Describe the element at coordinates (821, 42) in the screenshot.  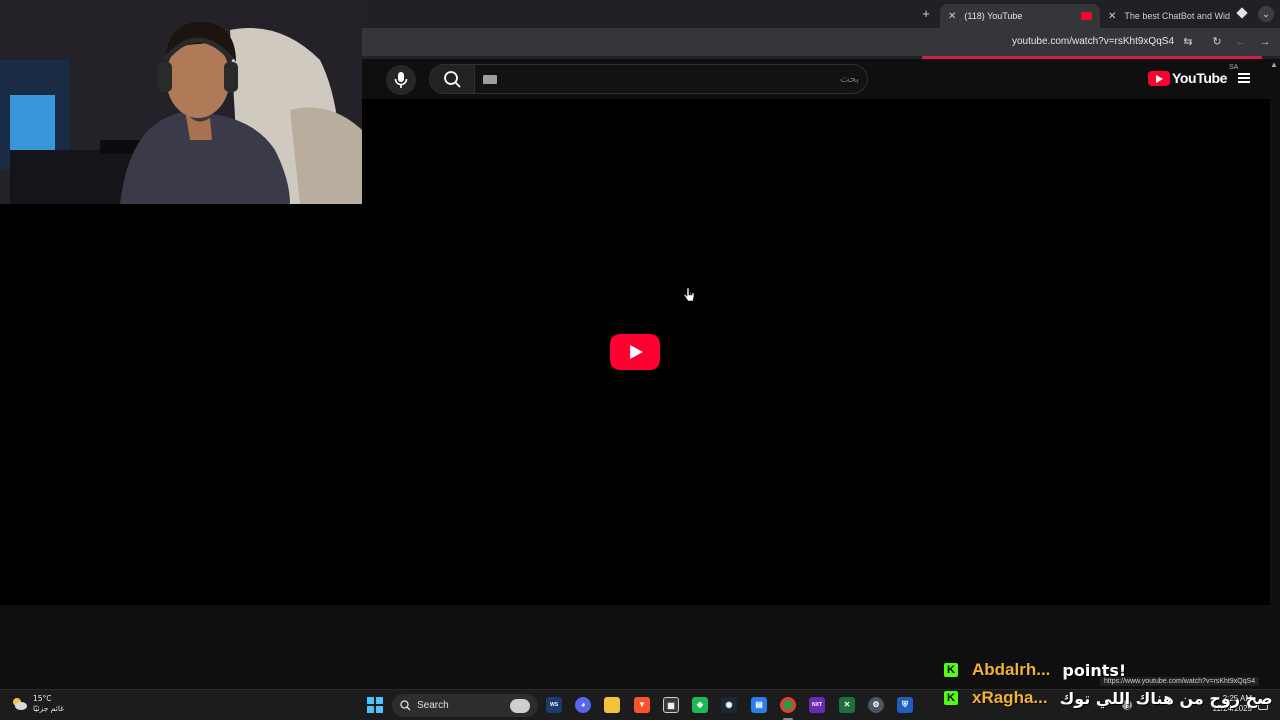
I see `address-bar: youtube.com/watch?v=rsKht9xQqS4 ⇆ ↻ ← →` at that location.